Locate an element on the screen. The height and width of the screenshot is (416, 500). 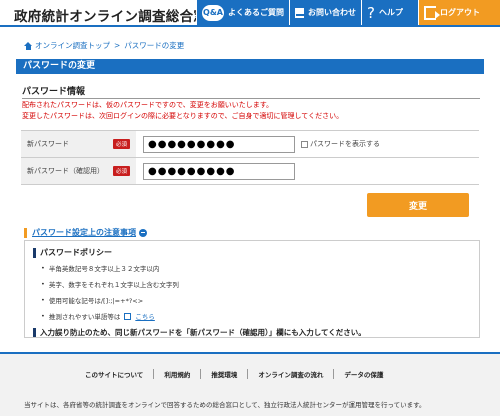
question-icon: ? is located at coordinates (371, 12).